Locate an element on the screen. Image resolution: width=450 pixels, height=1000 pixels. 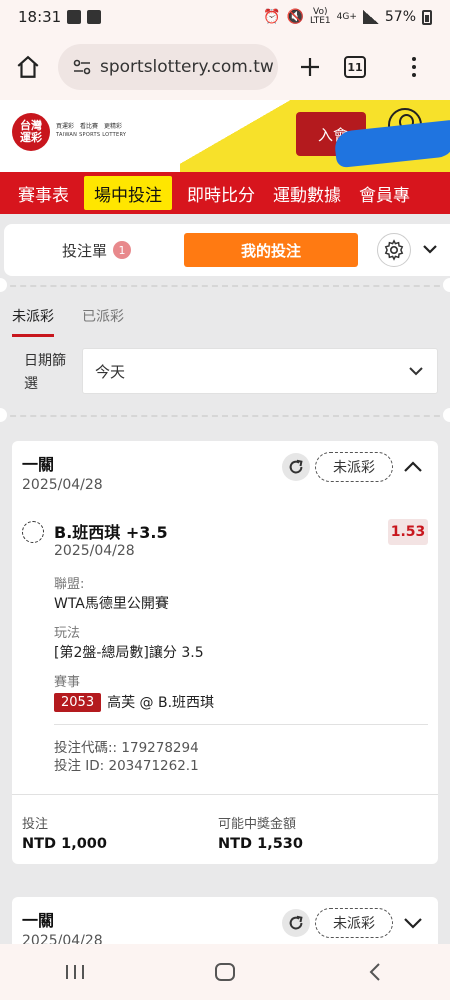
nav-item-sports-data: 運動數據 is located at coordinates (307, 193).